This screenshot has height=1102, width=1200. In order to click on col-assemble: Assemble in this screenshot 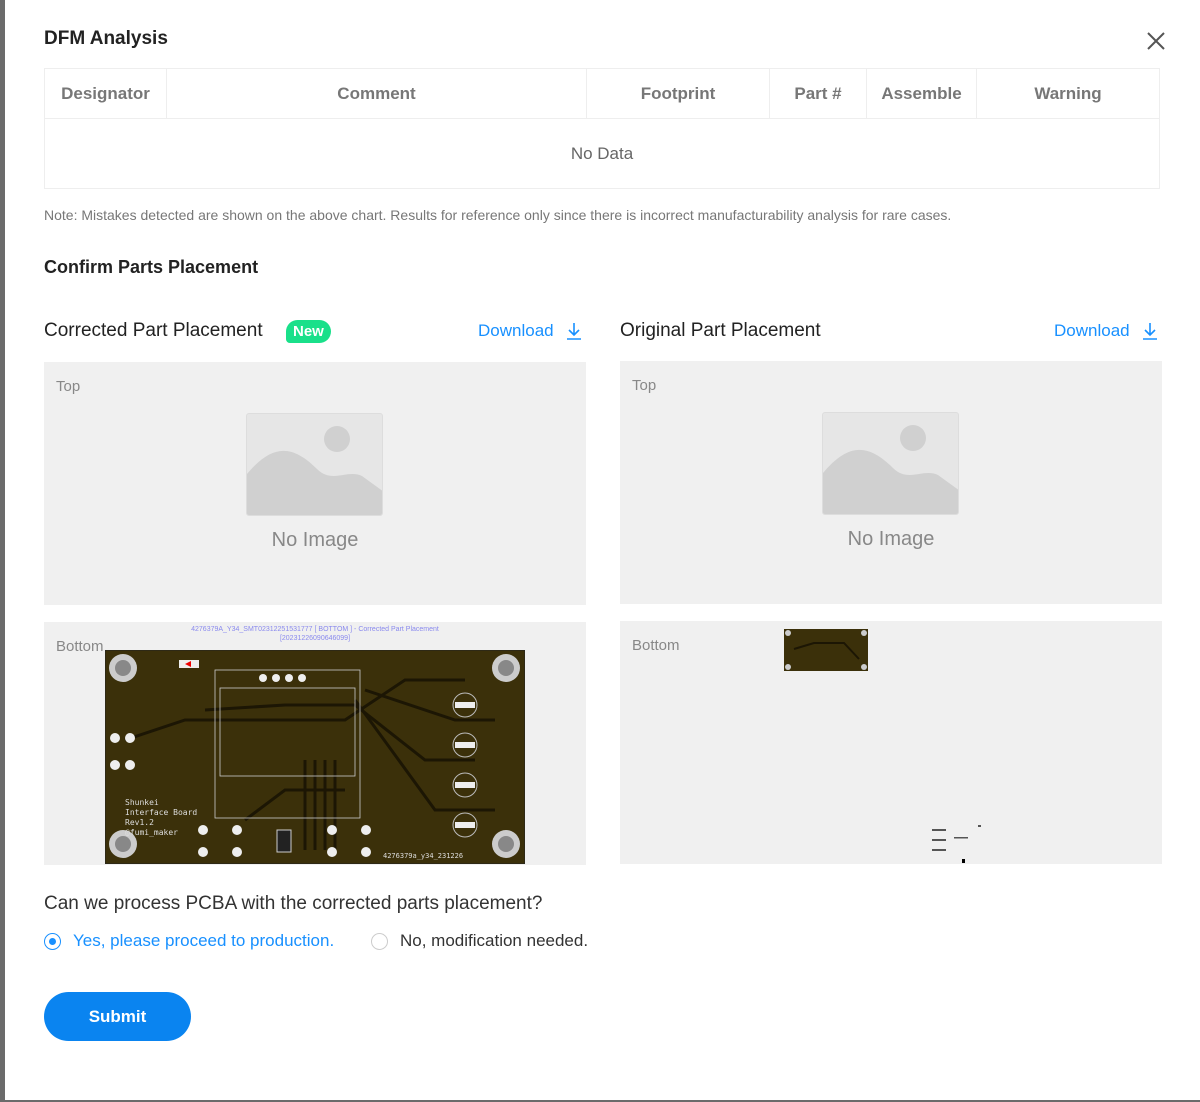, I will do `click(921, 93)`.